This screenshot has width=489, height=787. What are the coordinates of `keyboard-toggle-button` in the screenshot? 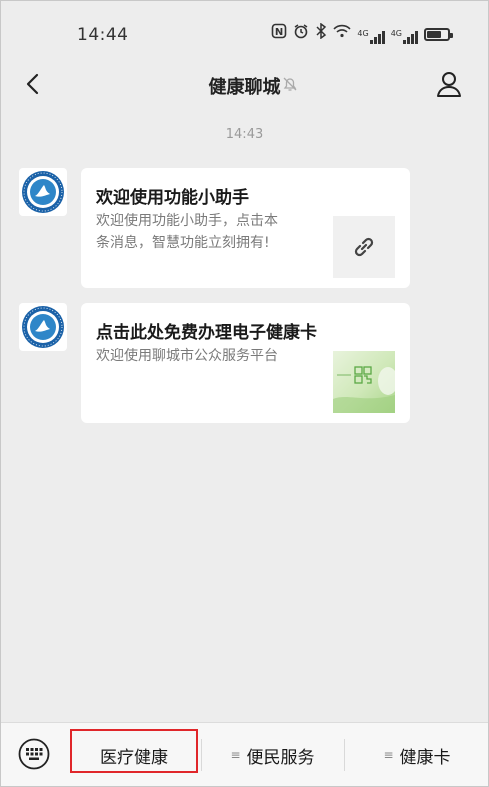 It's located at (34, 754).